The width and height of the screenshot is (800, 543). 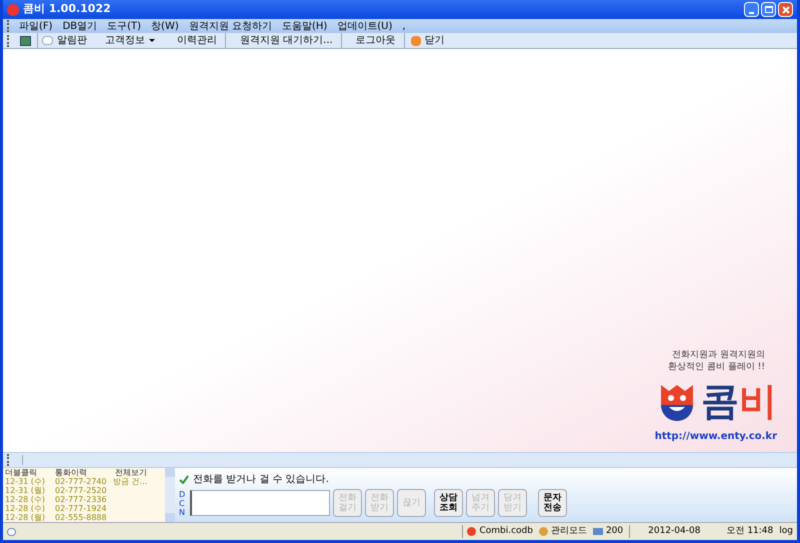 What do you see at coordinates (376, 40) in the screenshot?
I see `toolbar-button: 로그아웃` at bounding box center [376, 40].